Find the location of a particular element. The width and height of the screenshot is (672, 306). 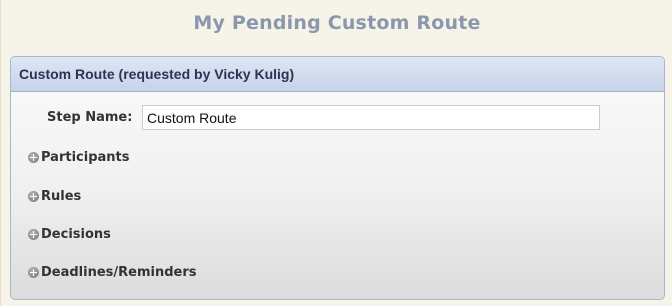

section-label: Decisions is located at coordinates (76, 234).